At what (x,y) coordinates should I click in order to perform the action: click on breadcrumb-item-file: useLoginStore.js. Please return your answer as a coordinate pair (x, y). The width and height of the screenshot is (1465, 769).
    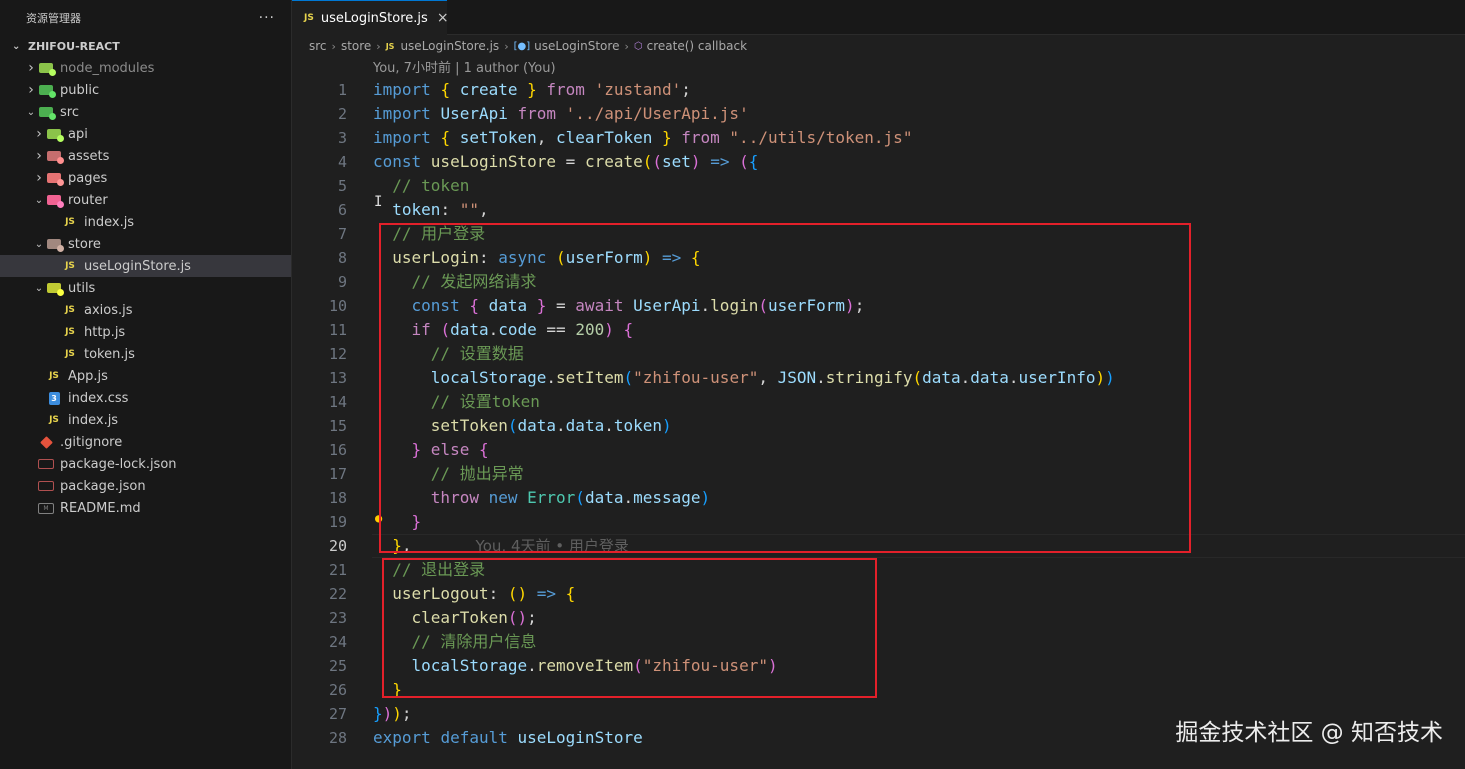
    Looking at the image, I should click on (449, 46).